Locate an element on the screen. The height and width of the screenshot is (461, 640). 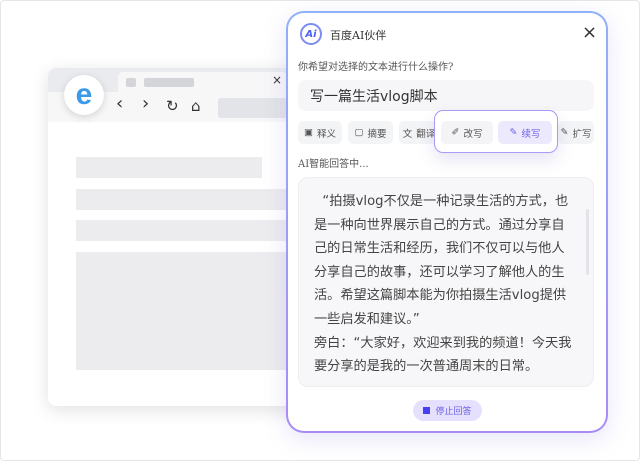
answer-paragraph: 旁白：“大家好，欢迎来到我的频道！今天我要分享的是我的一次普通周末的日常。 is located at coordinates (443, 355).